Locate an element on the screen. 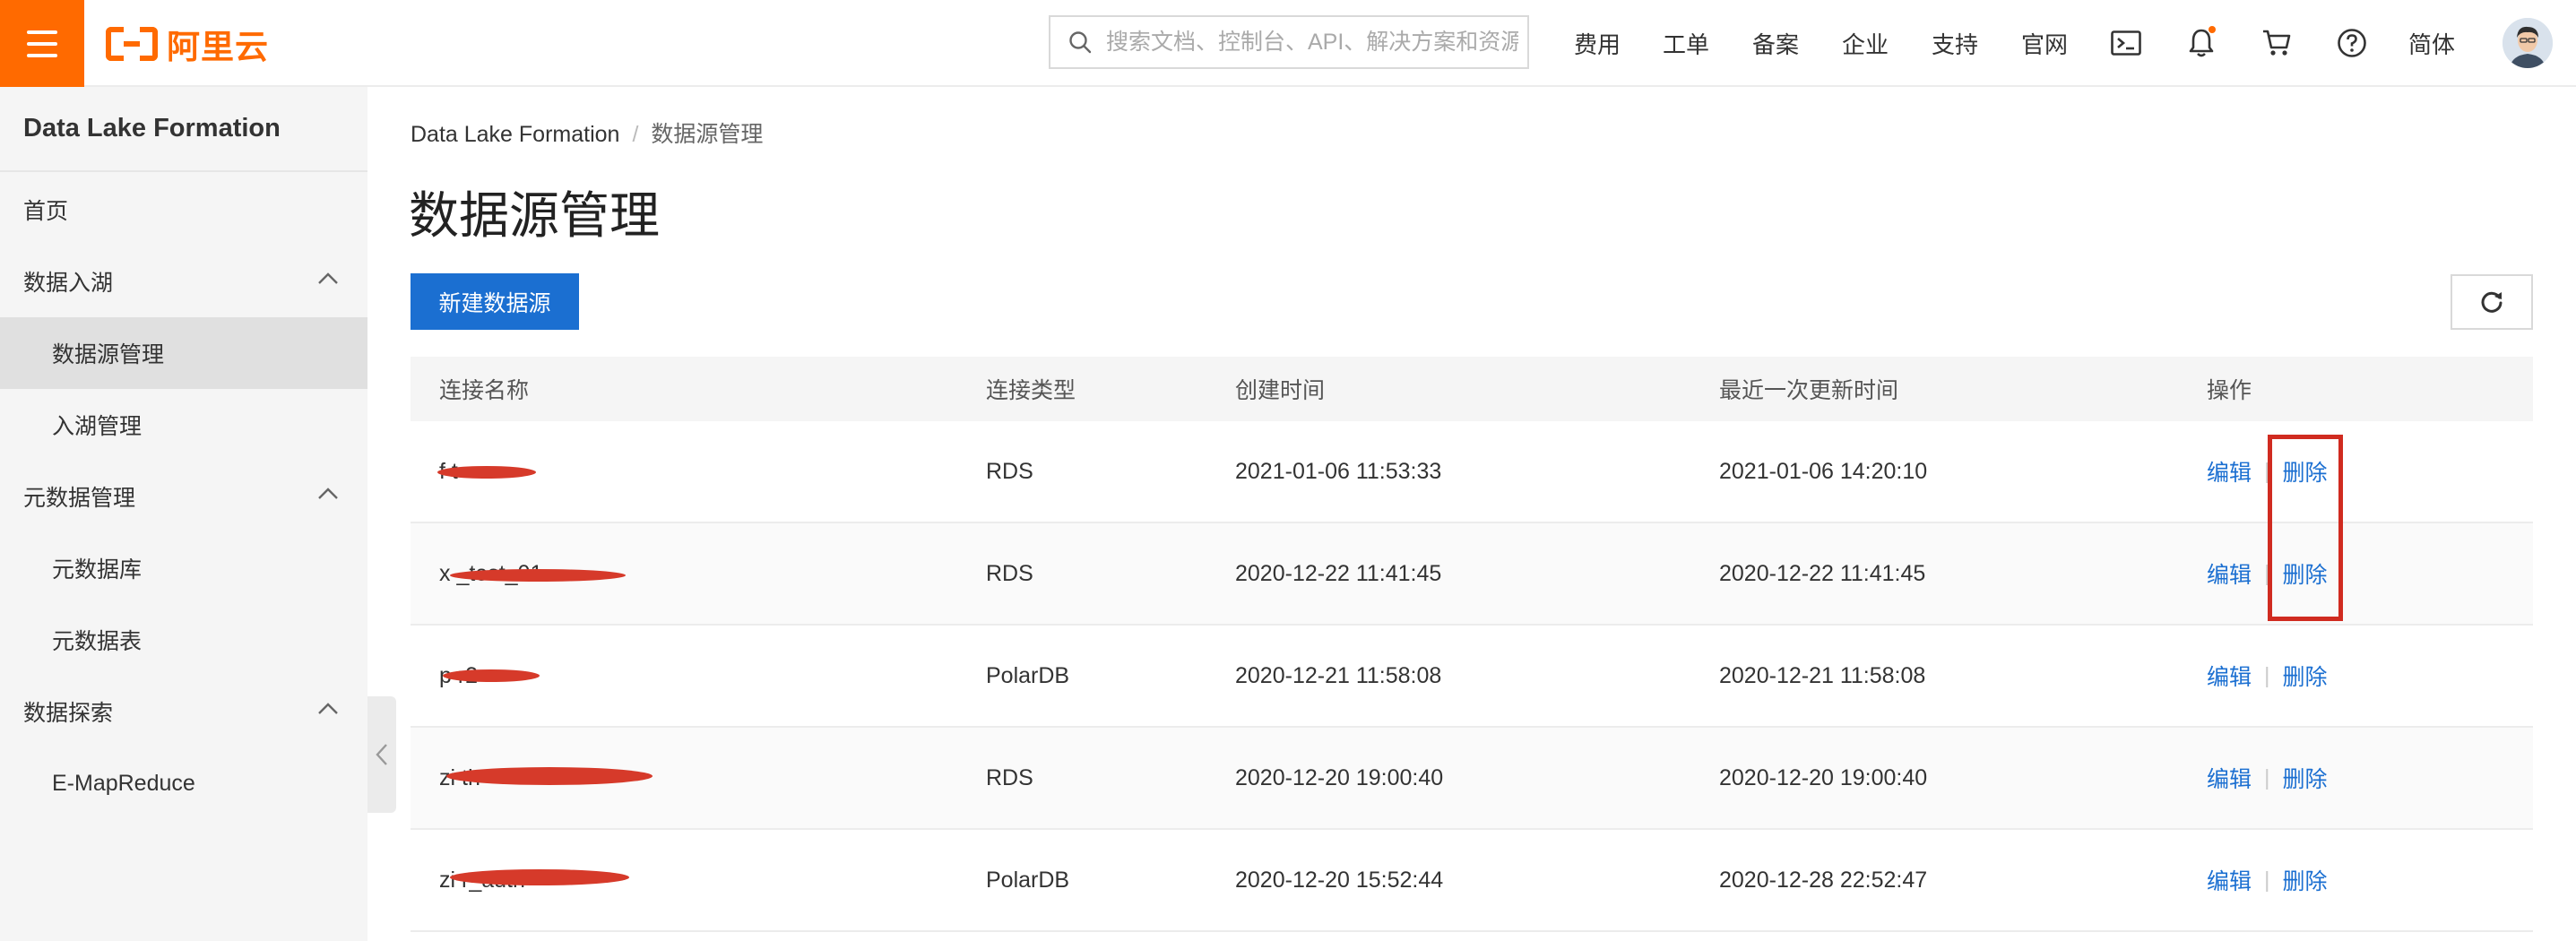 Image resolution: width=2576 pixels, height=941 pixels. help-icon is located at coordinates (2352, 43).